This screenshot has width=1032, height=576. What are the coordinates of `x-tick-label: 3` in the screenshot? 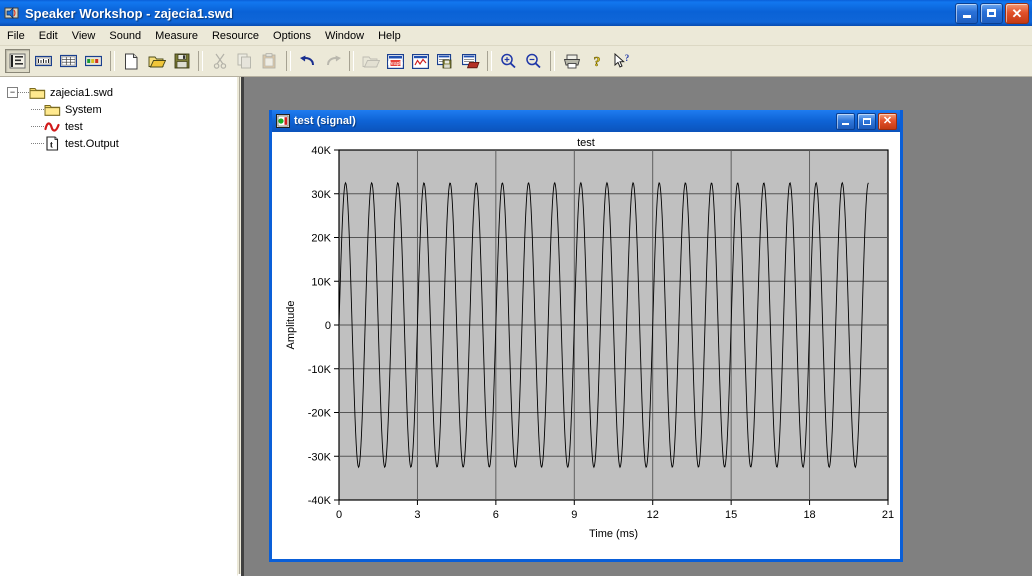 It's located at (417, 515).